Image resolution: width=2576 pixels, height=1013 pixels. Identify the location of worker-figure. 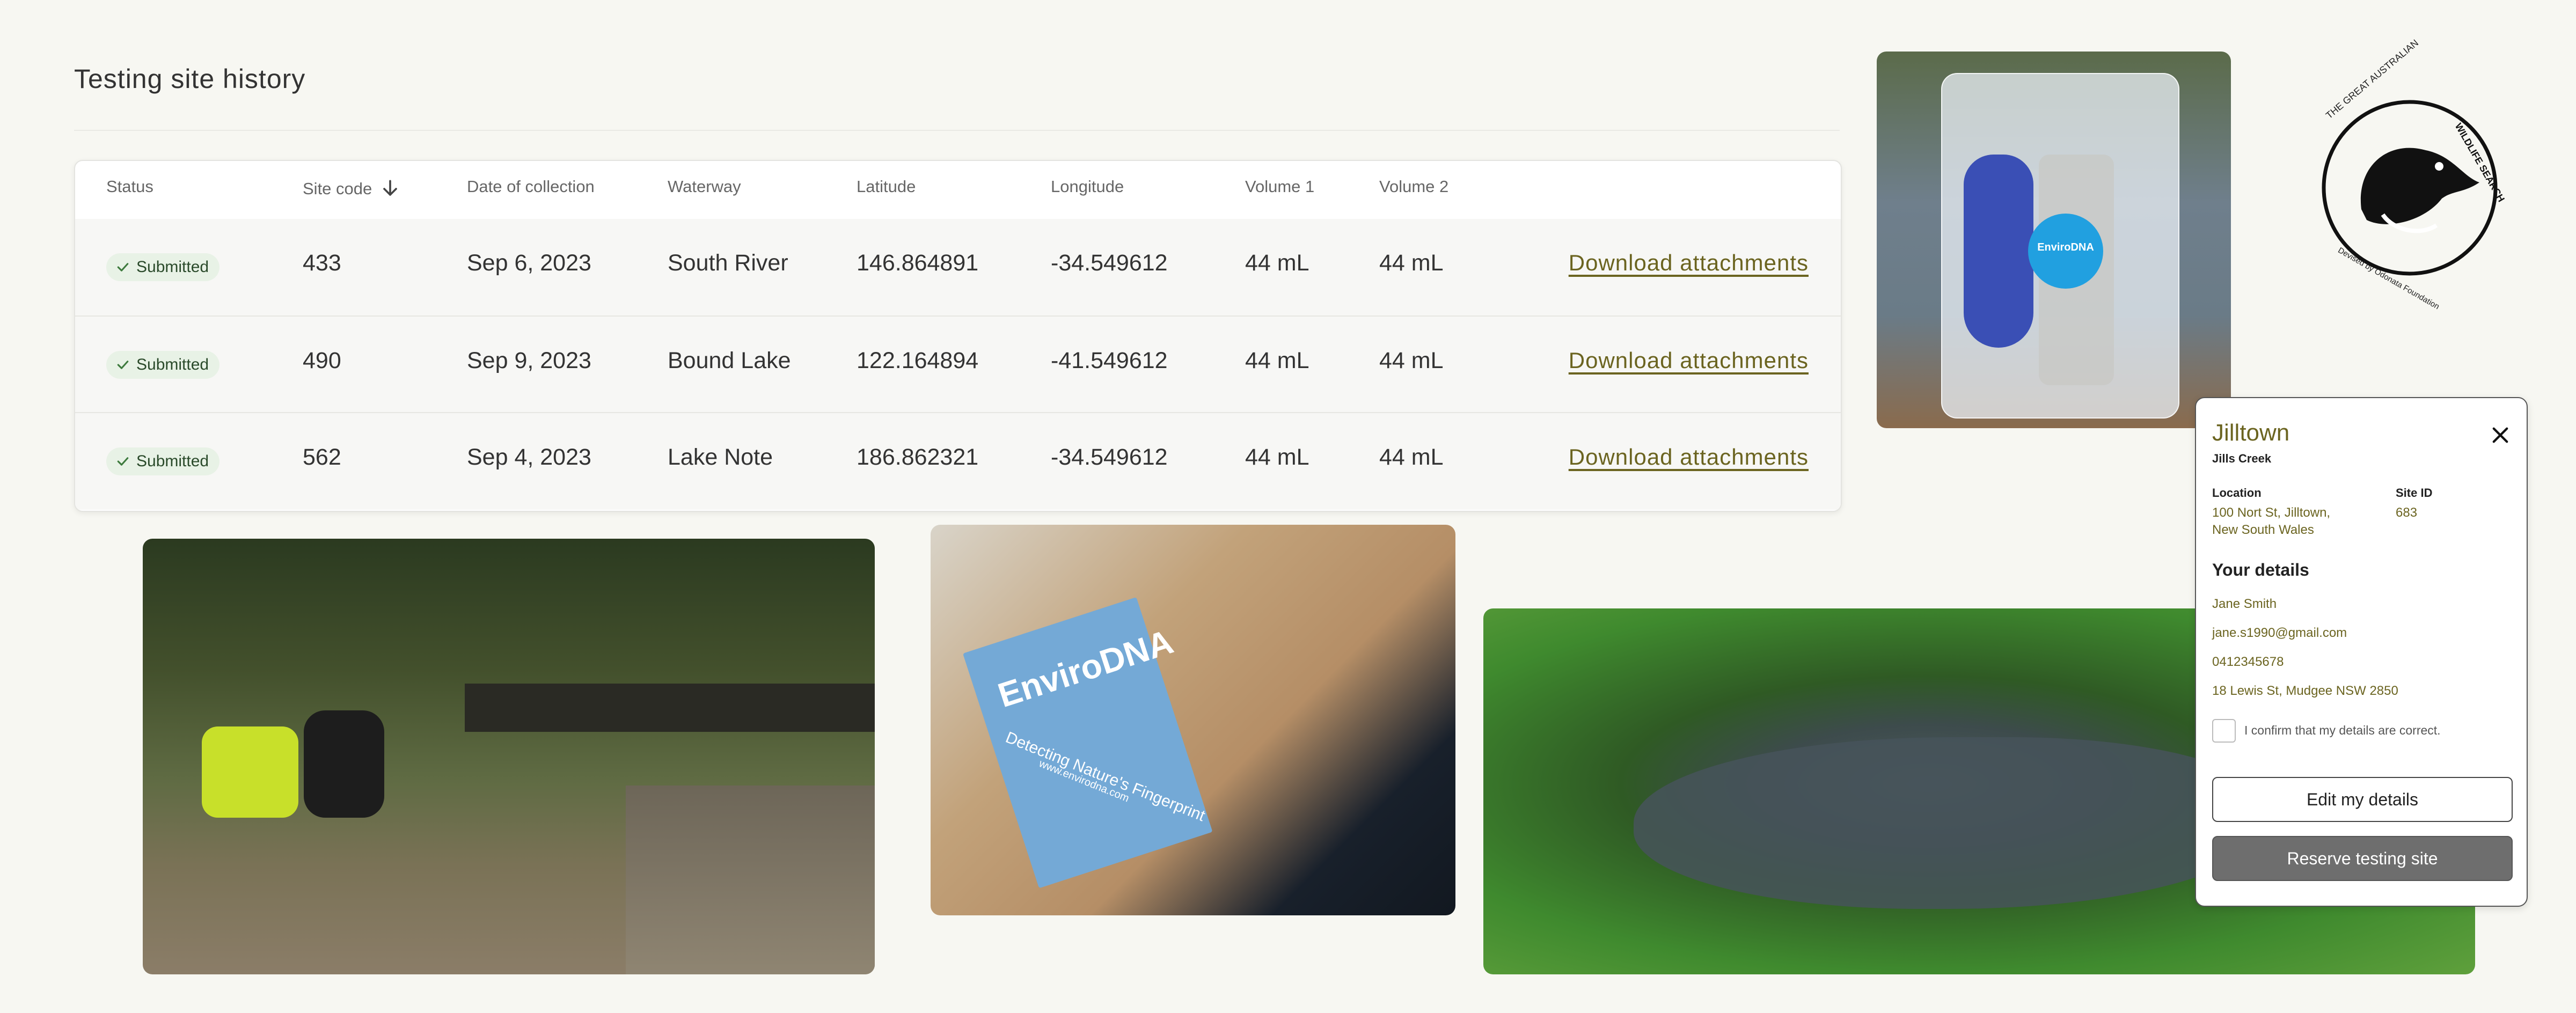
(344, 764).